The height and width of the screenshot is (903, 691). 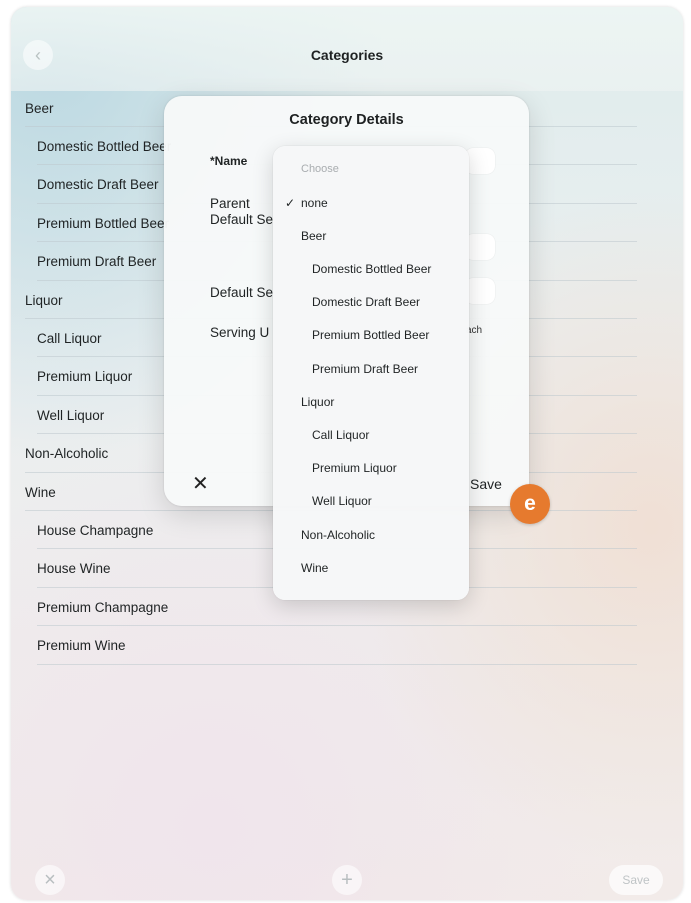 I want to click on dropdown-option: ✓ none, so click(x=371, y=202).